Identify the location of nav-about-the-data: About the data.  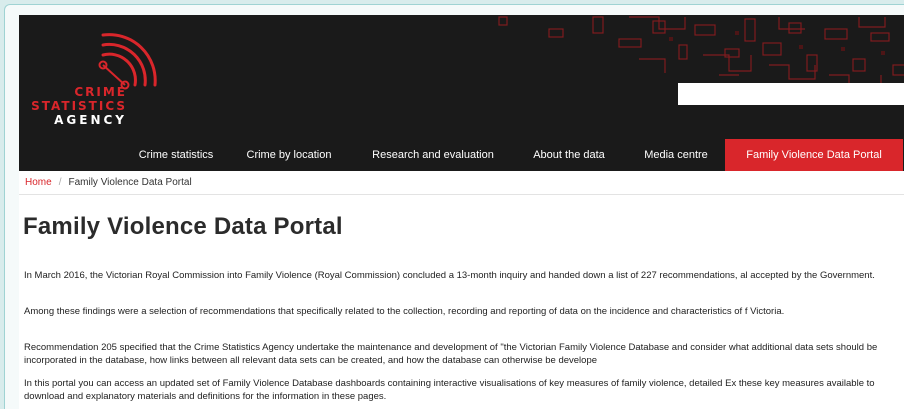
(569, 155).